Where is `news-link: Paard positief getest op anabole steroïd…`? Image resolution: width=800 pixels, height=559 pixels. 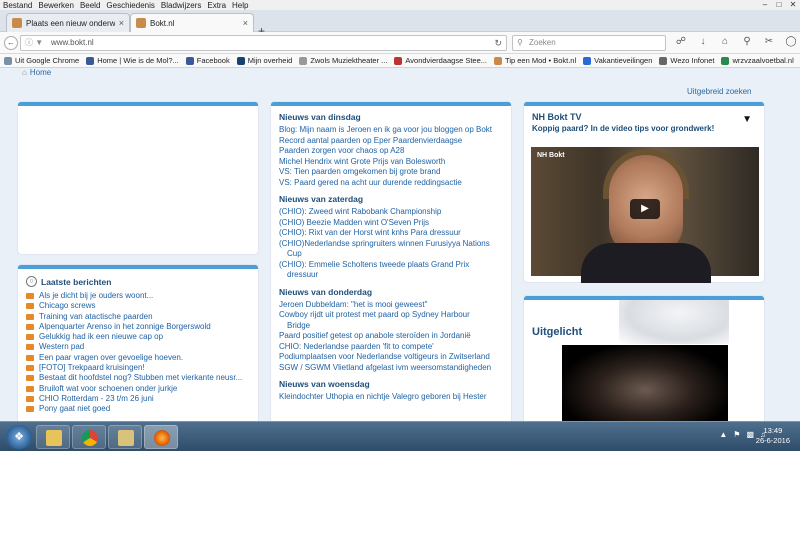 news-link: Paard positief getest op anabole steroïd… is located at coordinates (391, 336).